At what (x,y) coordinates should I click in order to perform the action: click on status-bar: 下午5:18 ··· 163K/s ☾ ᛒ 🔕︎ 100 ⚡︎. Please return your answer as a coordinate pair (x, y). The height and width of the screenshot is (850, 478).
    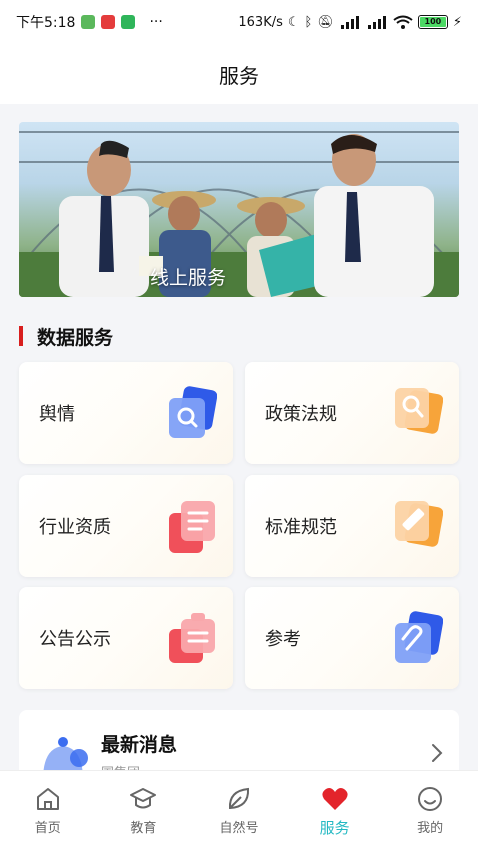
    Looking at the image, I should click on (239, 22).